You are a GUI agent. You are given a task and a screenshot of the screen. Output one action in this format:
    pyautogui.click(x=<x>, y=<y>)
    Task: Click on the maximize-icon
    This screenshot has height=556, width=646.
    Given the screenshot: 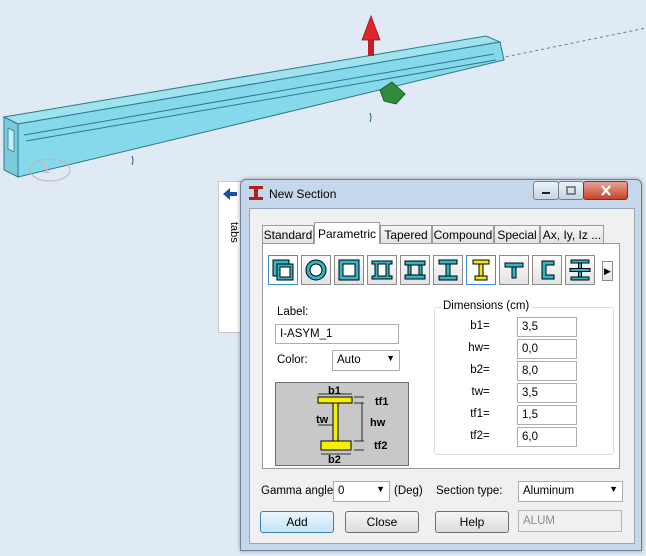 What is the action you would take?
    pyautogui.click(x=571, y=190)
    